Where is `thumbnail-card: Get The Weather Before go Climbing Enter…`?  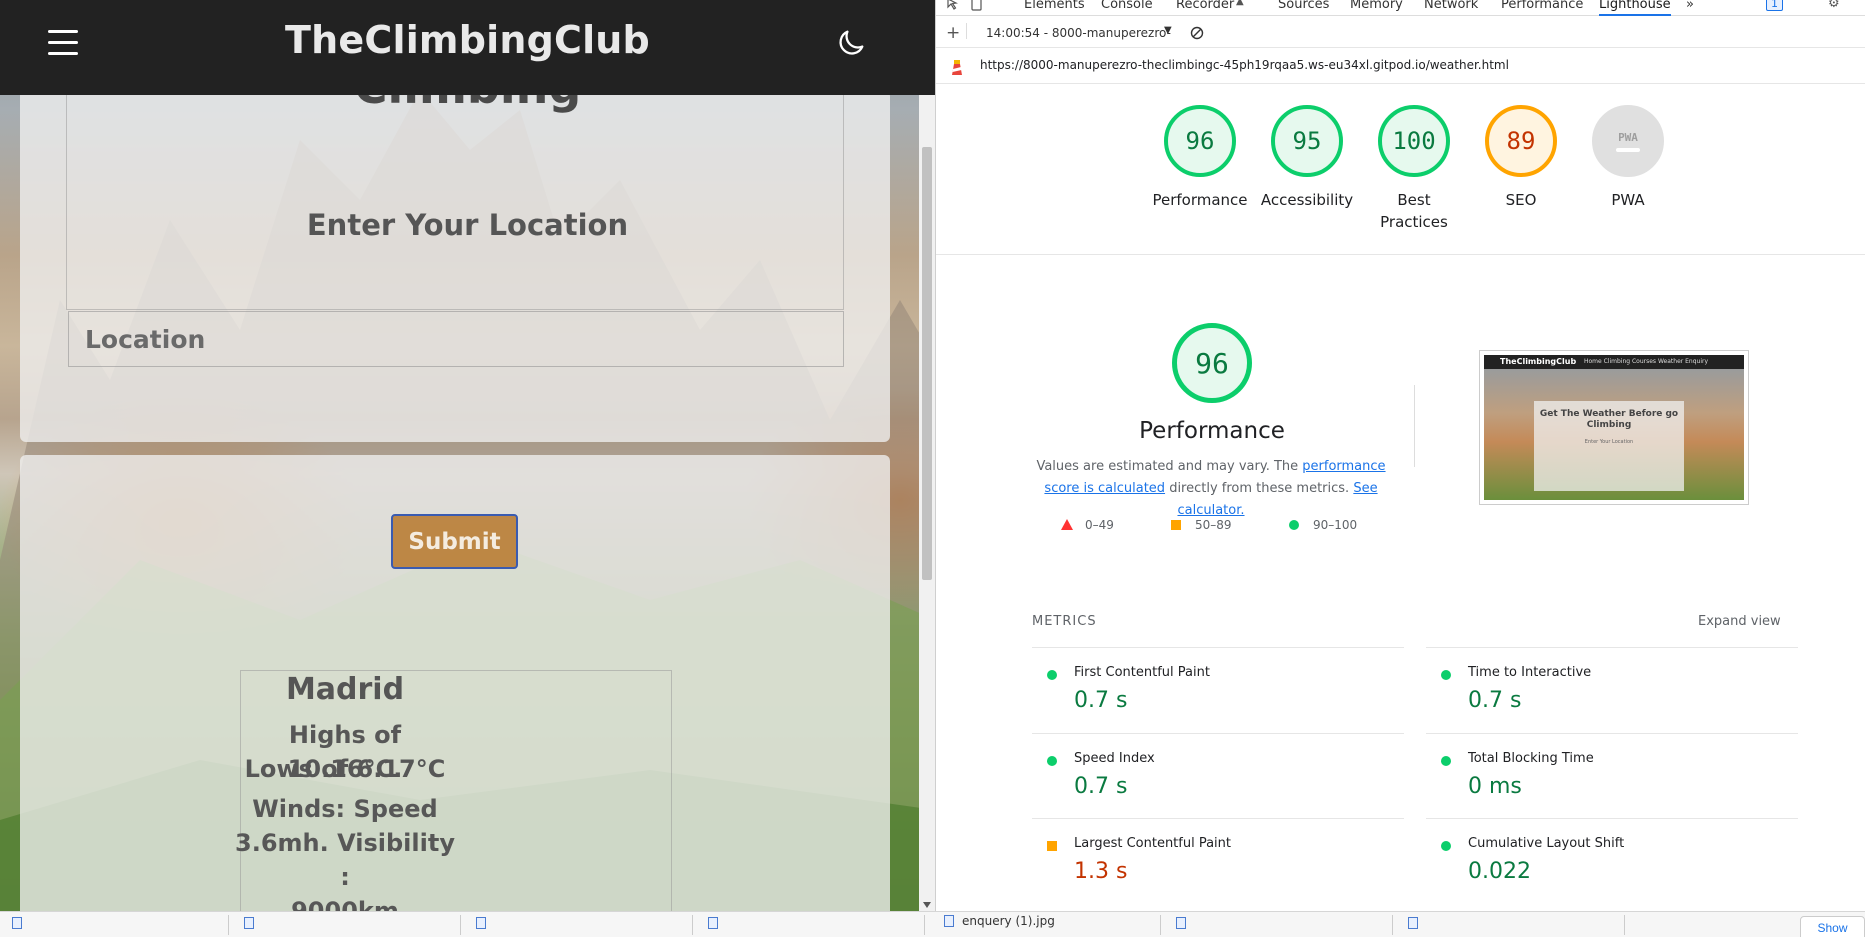
thumbnail-card: Get The Weather Before go Climbing Enter… is located at coordinates (1609, 446).